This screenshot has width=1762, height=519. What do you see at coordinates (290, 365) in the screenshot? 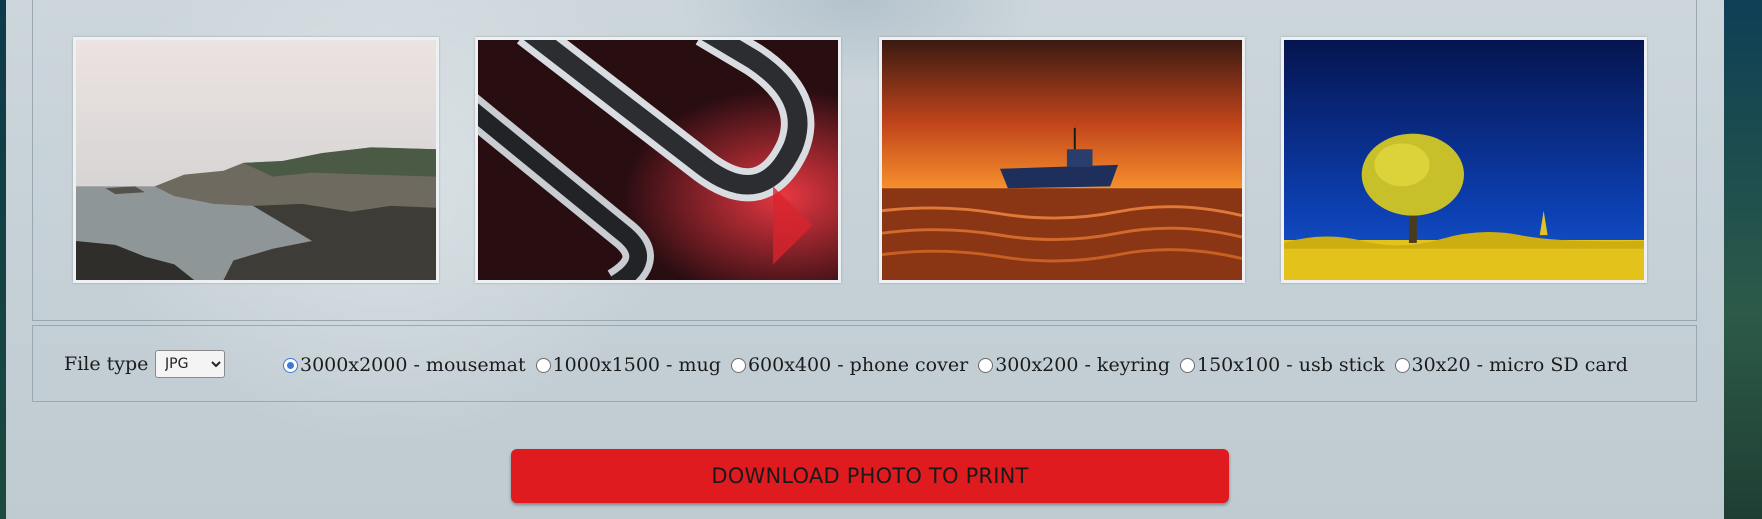
I see `radio-button-selected` at bounding box center [290, 365].